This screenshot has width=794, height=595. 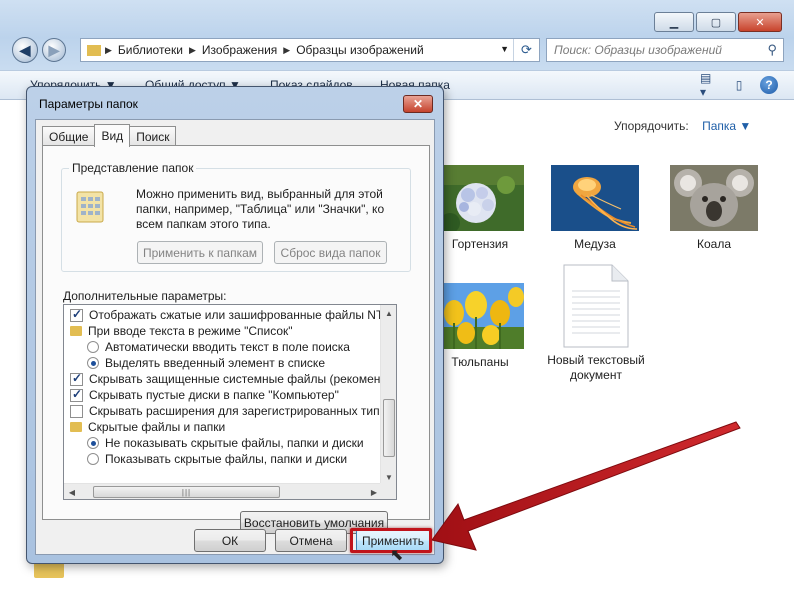 What do you see at coordinates (397, 555) in the screenshot?
I see `mouse-pointer-icon: ⬉` at bounding box center [397, 555].